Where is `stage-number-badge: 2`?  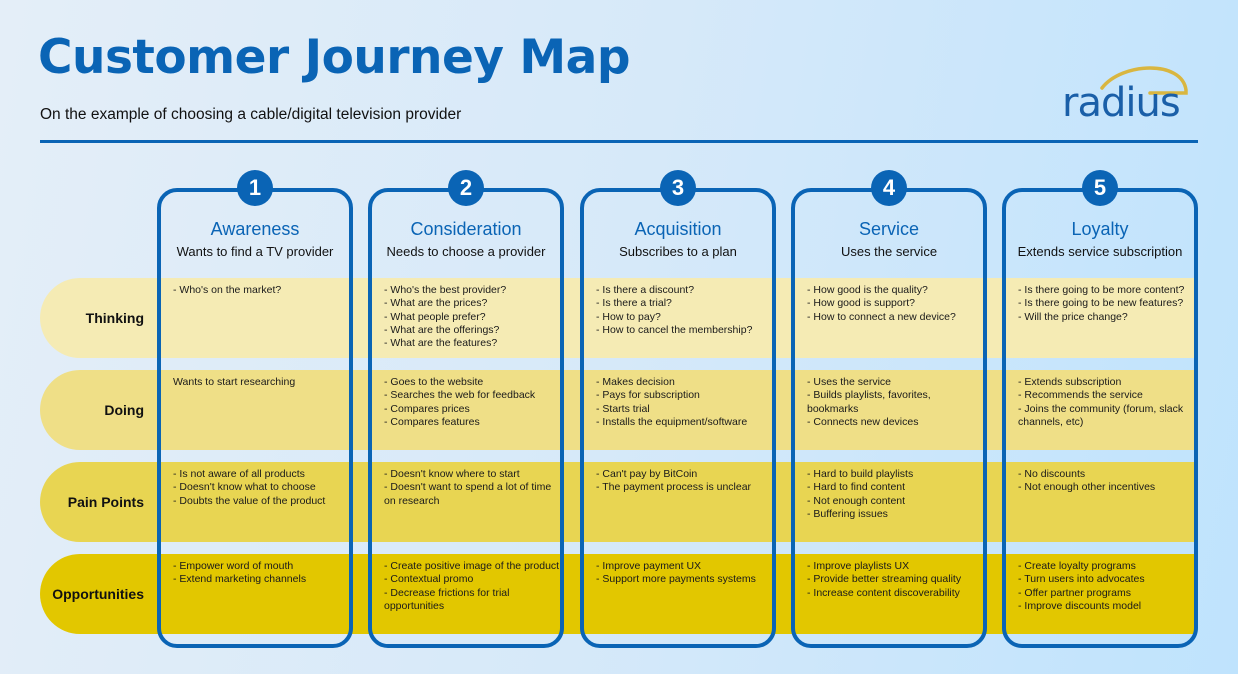
stage-number-badge: 2 is located at coordinates (466, 188).